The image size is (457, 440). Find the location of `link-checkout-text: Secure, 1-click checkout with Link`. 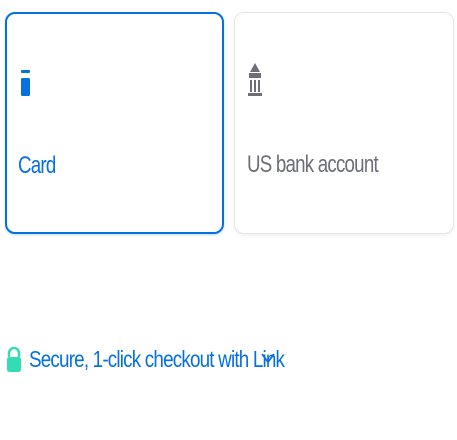

link-checkout-text: Secure, 1-click checkout with Link is located at coordinates (157, 358).